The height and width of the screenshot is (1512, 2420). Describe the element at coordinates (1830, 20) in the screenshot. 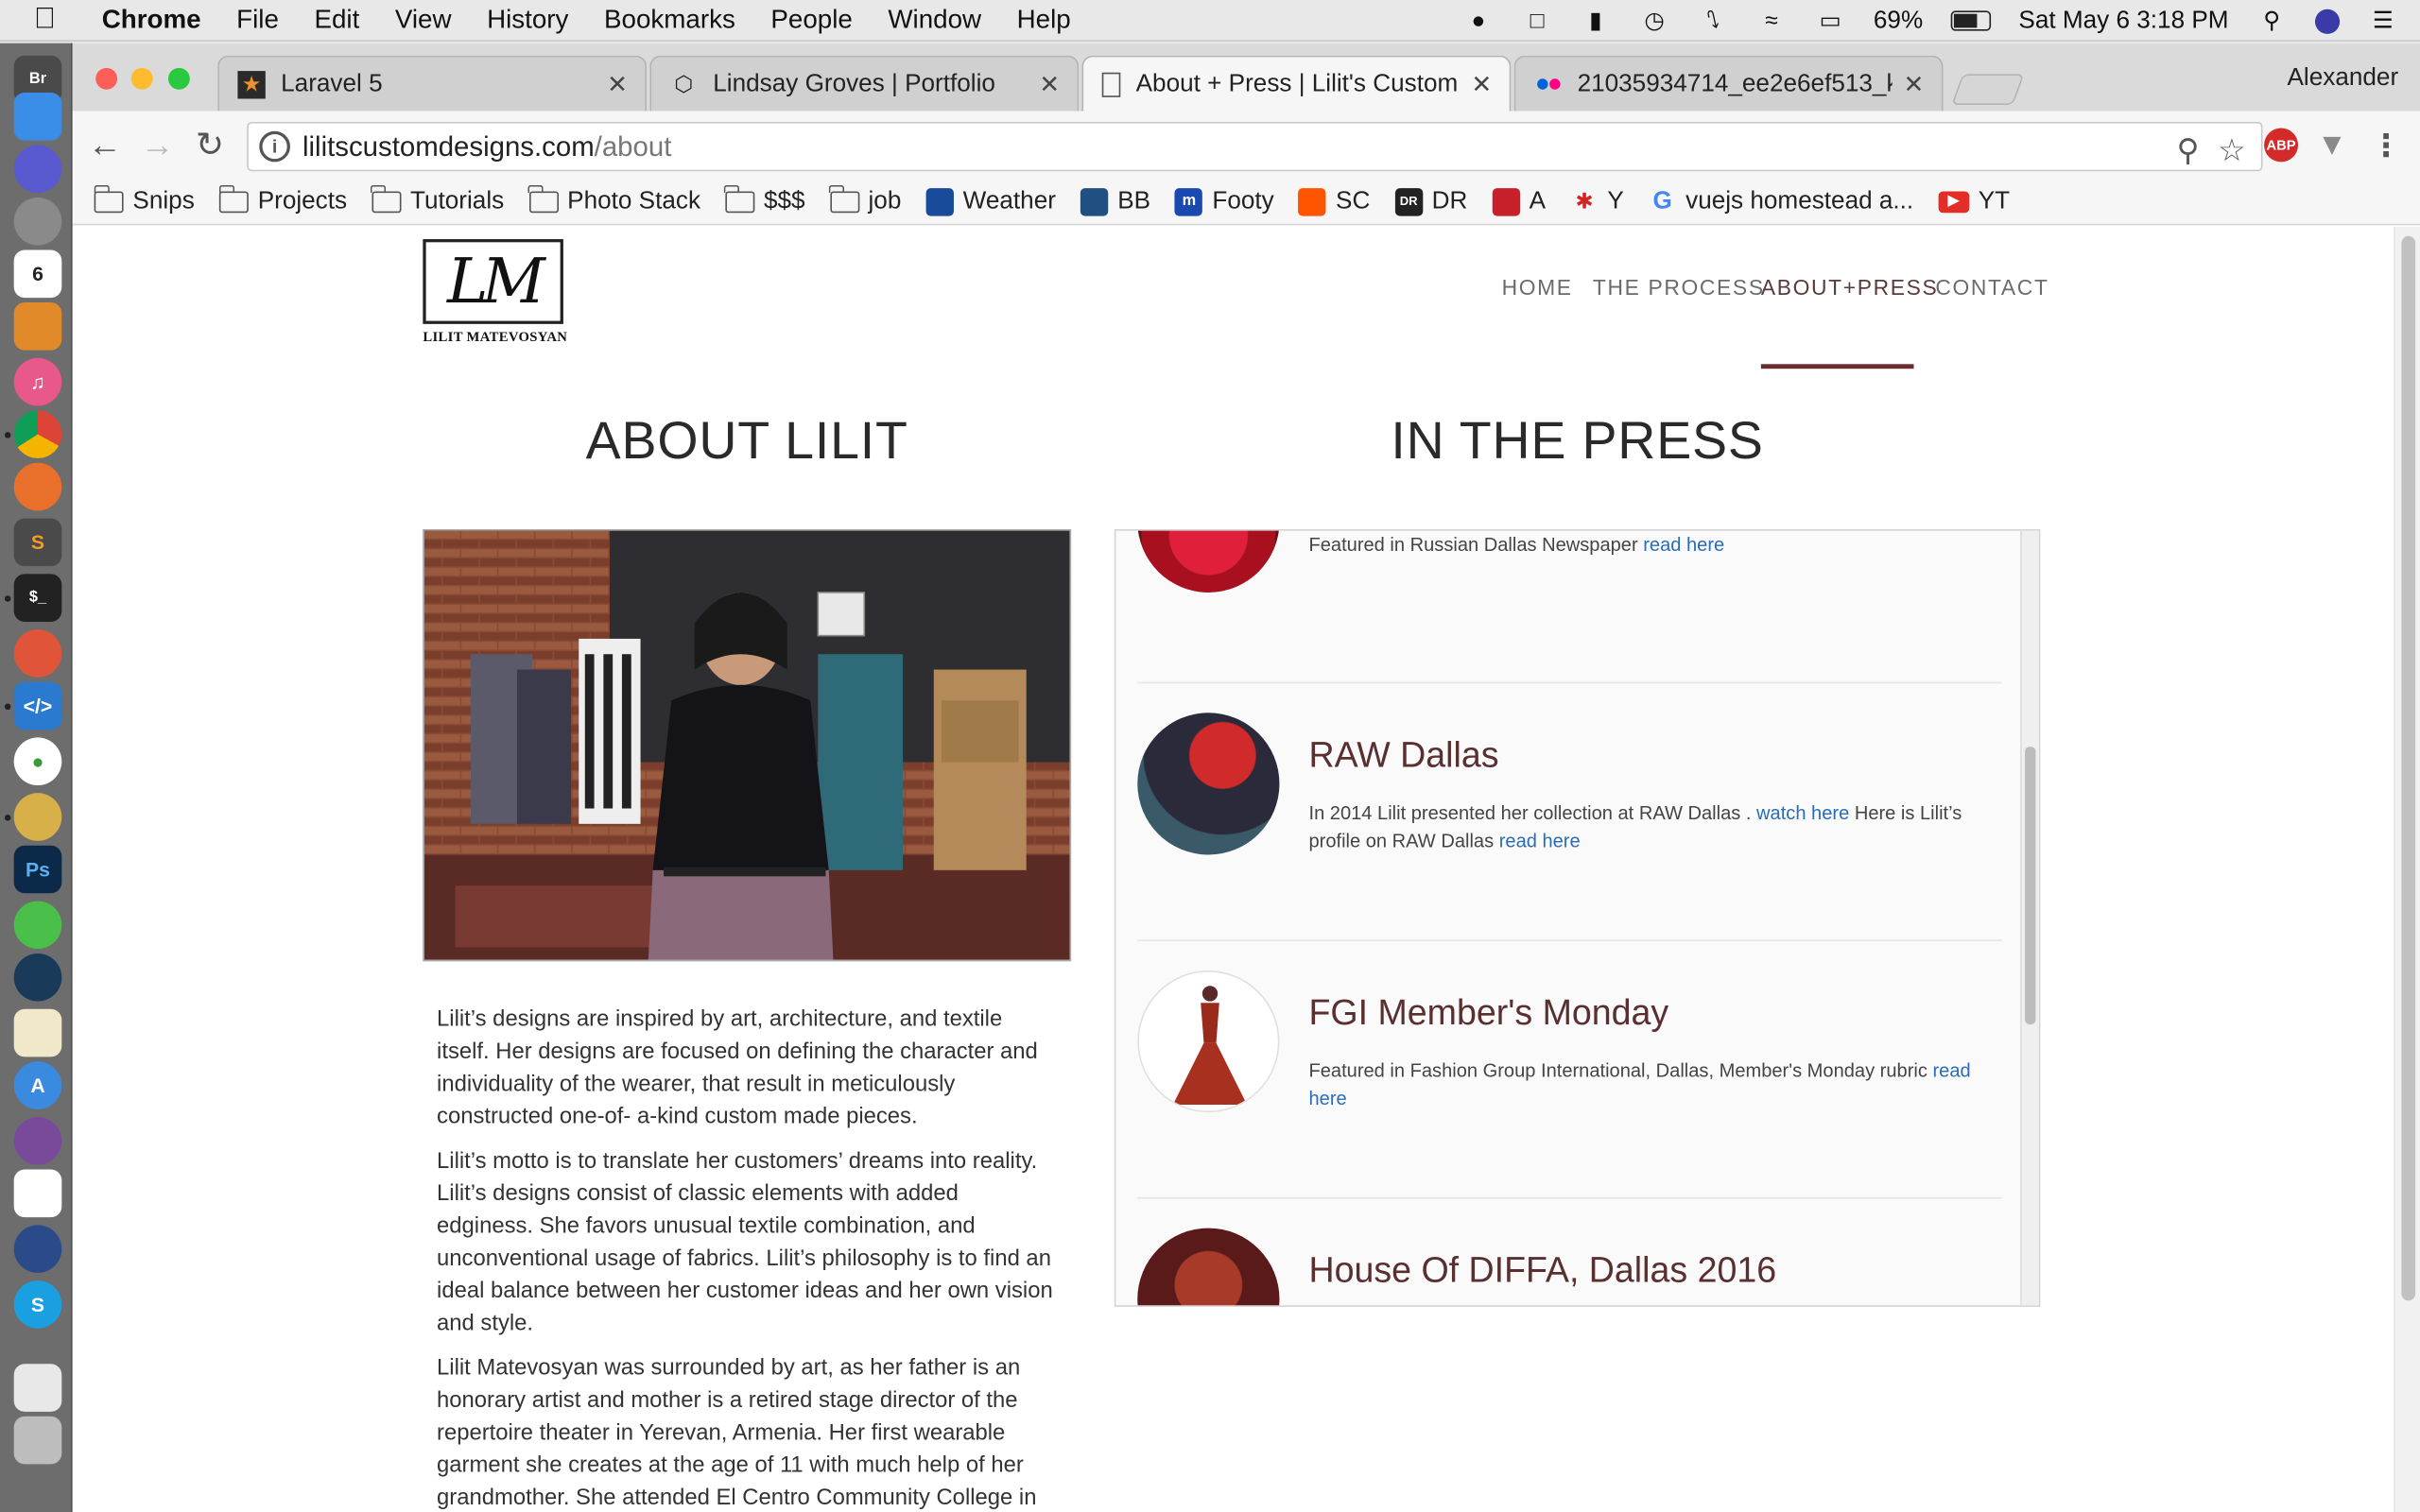

I see `airplay-icon: ▭` at that location.